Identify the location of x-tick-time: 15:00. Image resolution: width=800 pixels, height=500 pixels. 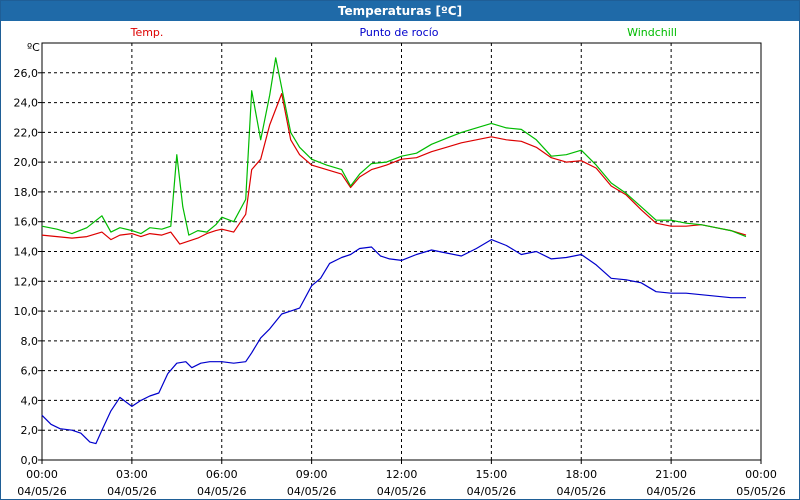
(492, 474).